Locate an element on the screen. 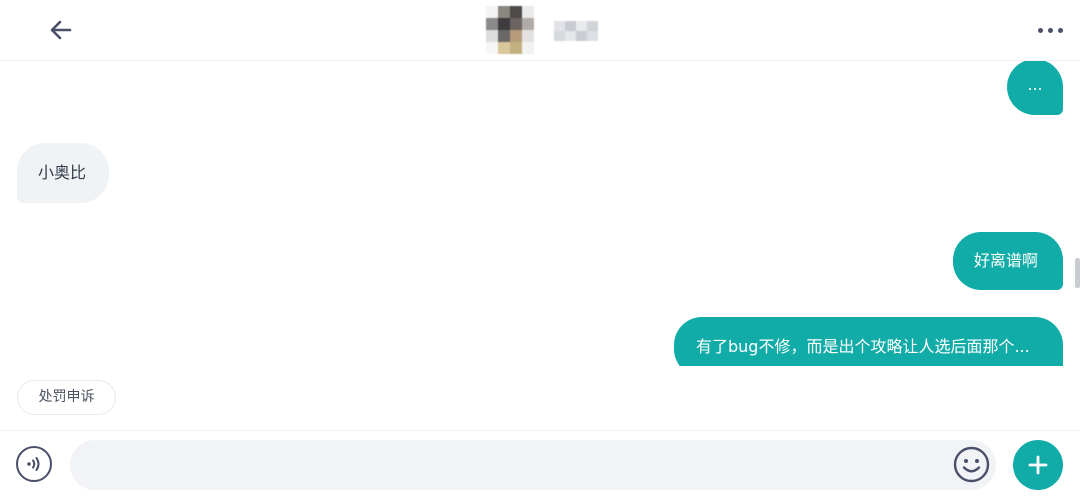  arrow-left-icon is located at coordinates (61, 30).